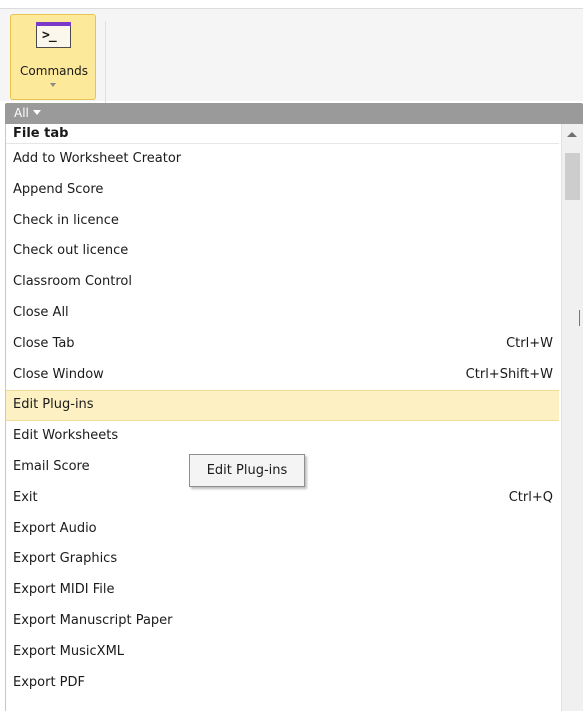  What do you see at coordinates (41, 312) in the screenshot?
I see `menu-item-label: Close All` at bounding box center [41, 312].